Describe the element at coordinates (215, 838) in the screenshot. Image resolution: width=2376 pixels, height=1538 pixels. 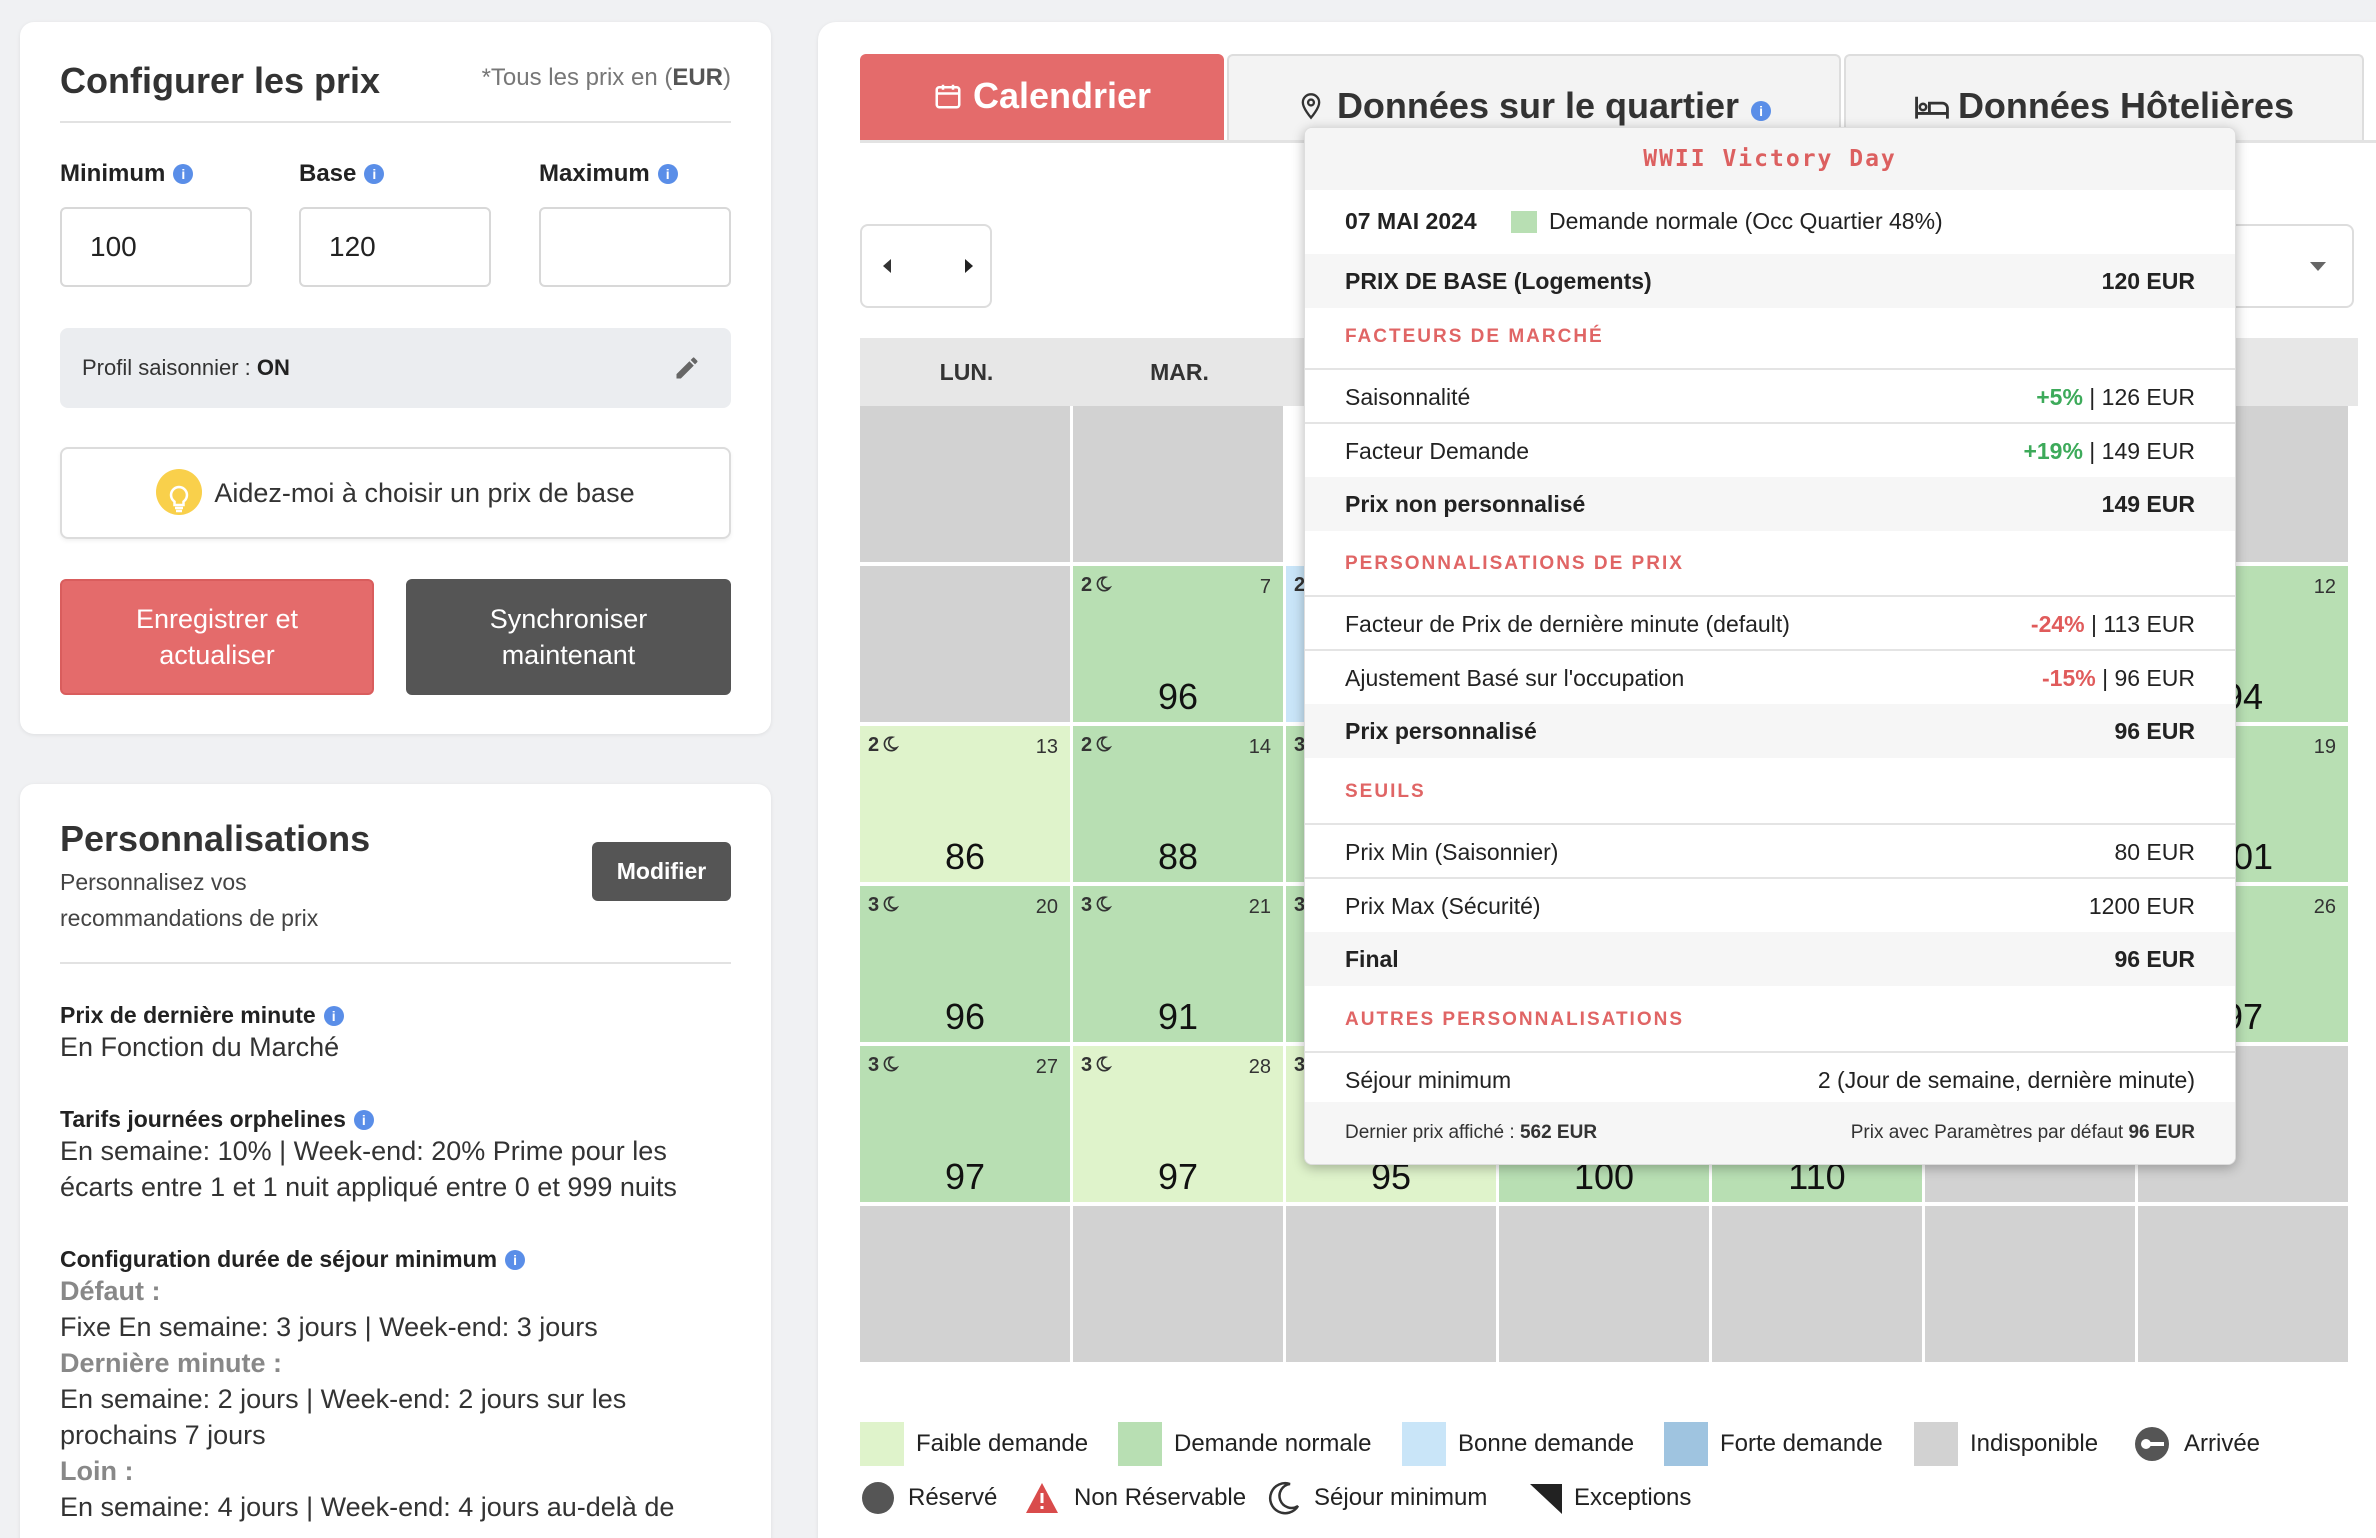
I see `personalisations-title: Personnalisations` at that location.